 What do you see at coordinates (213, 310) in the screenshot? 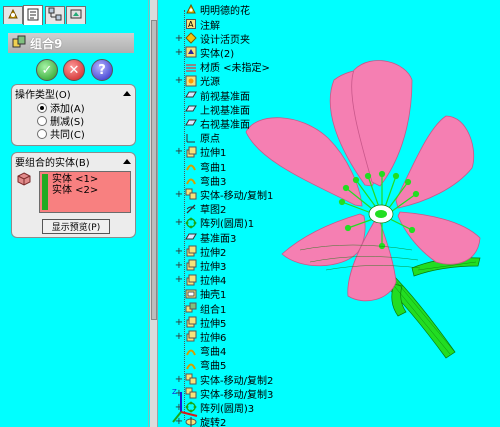
I see `tree-item-label: 组合1` at bounding box center [213, 310].